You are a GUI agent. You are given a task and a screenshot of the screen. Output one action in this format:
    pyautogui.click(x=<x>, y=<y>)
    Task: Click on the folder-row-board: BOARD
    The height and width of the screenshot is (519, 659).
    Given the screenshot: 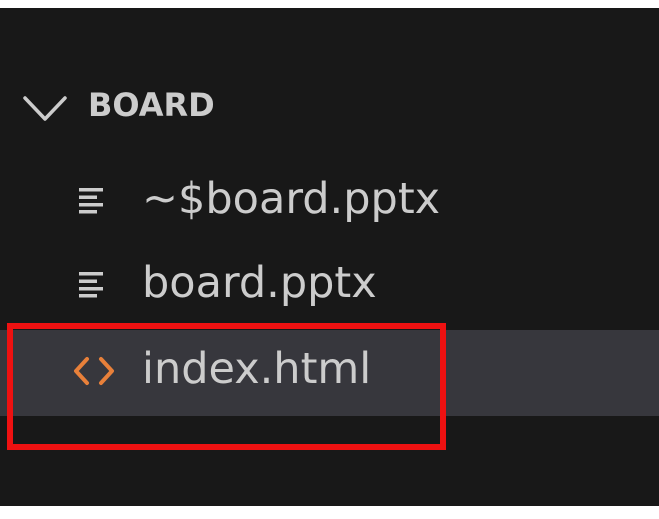 What is the action you would take?
    pyautogui.click(x=329, y=109)
    